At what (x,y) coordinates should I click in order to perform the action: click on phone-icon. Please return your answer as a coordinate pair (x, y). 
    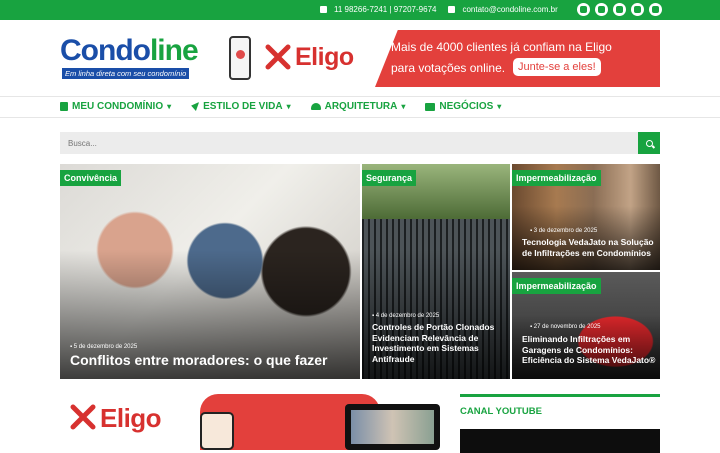
    Looking at the image, I should click on (323, 9).